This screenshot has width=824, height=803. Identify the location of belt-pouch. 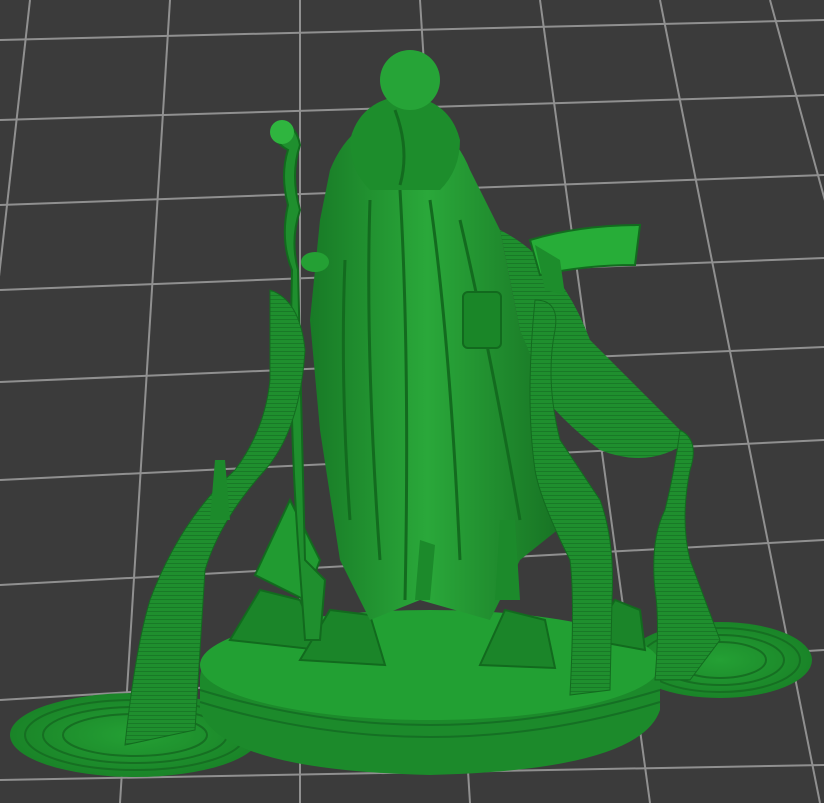
(482, 320).